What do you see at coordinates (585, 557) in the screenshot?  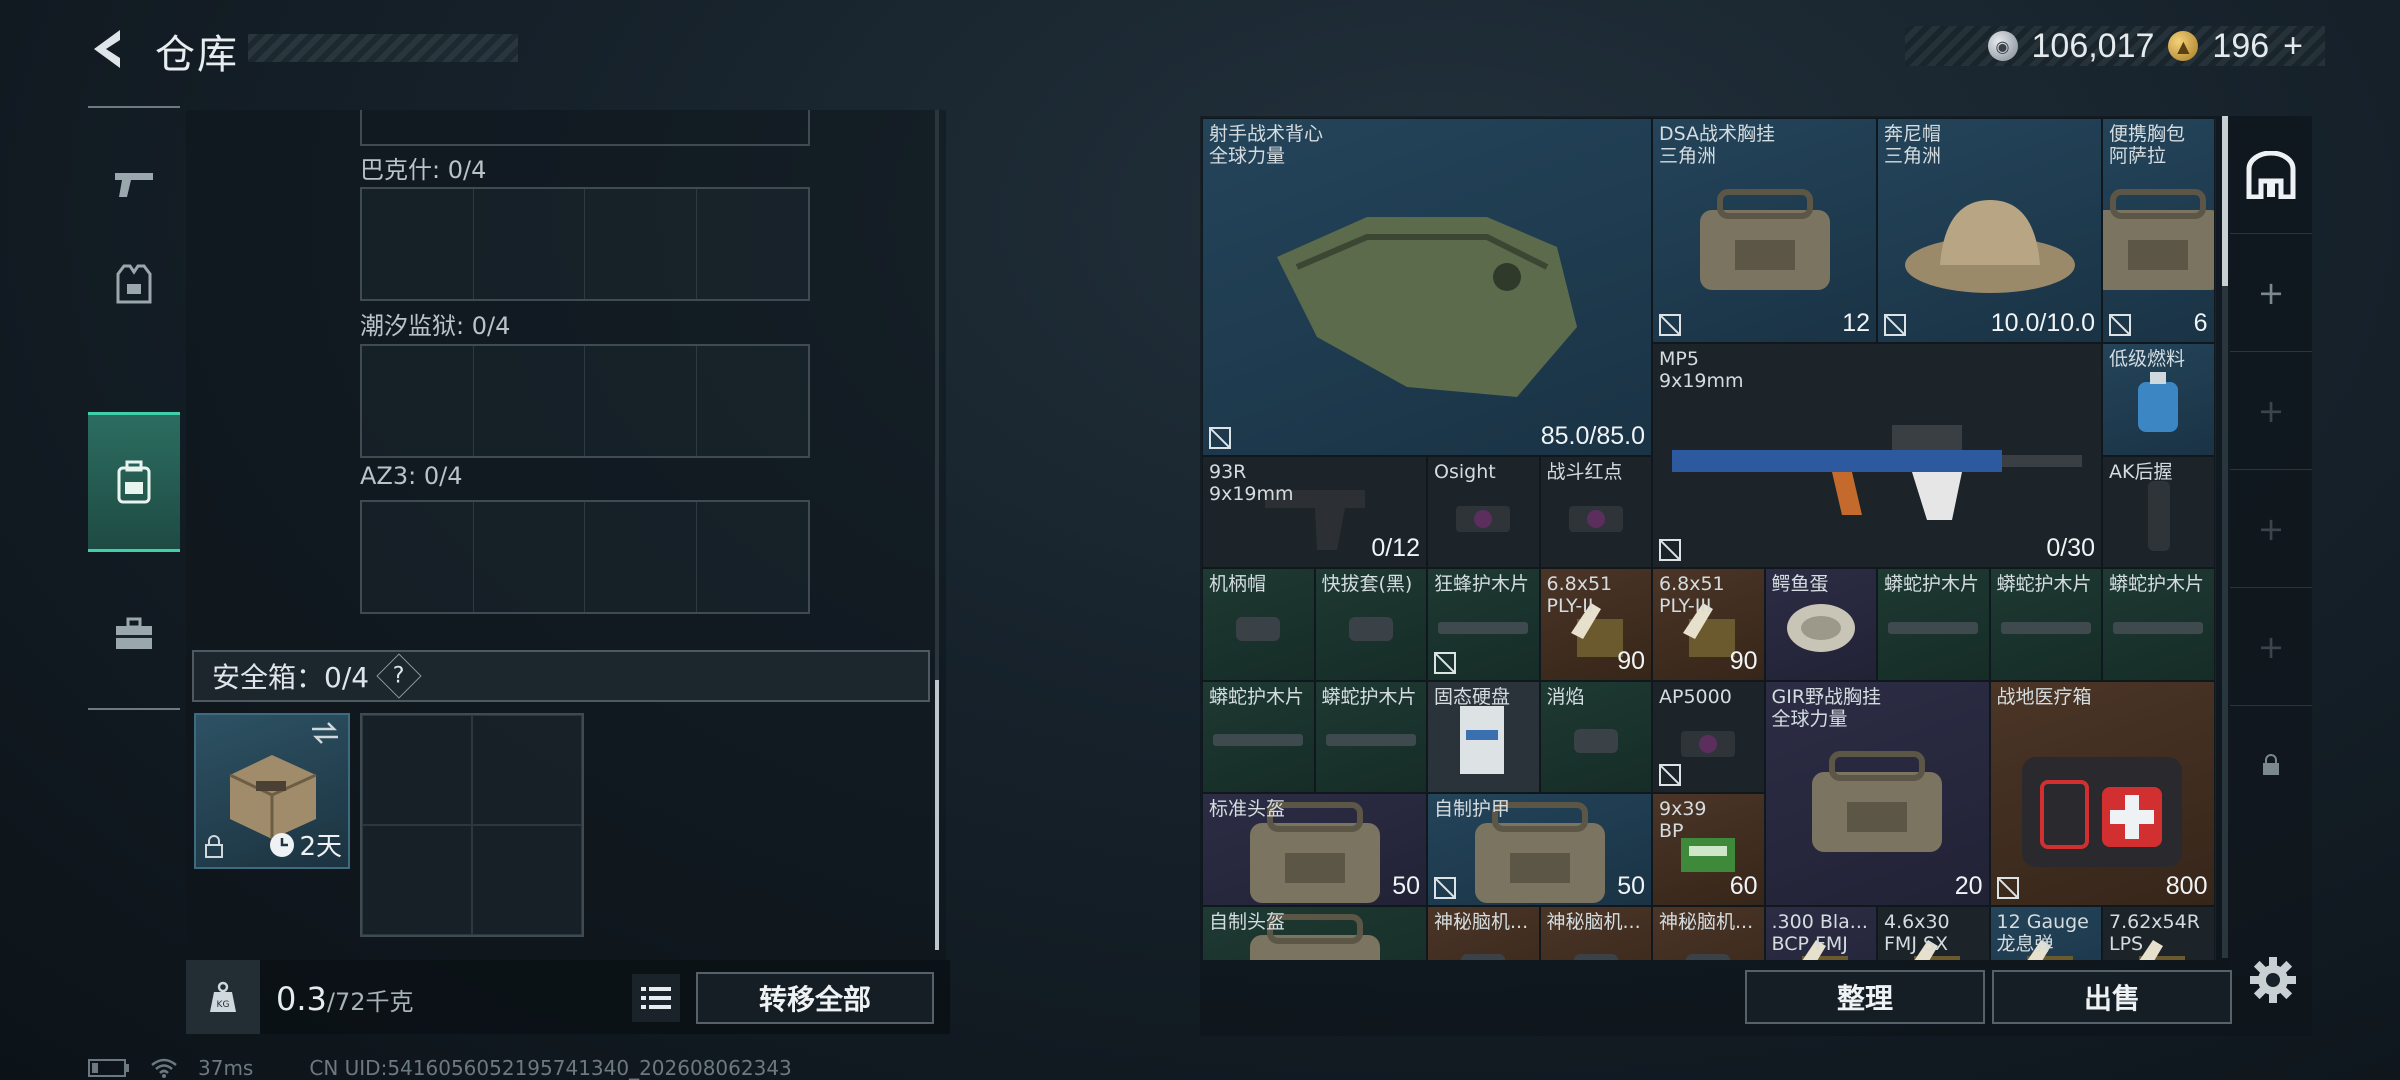 I see `slot-grid-az3` at bounding box center [585, 557].